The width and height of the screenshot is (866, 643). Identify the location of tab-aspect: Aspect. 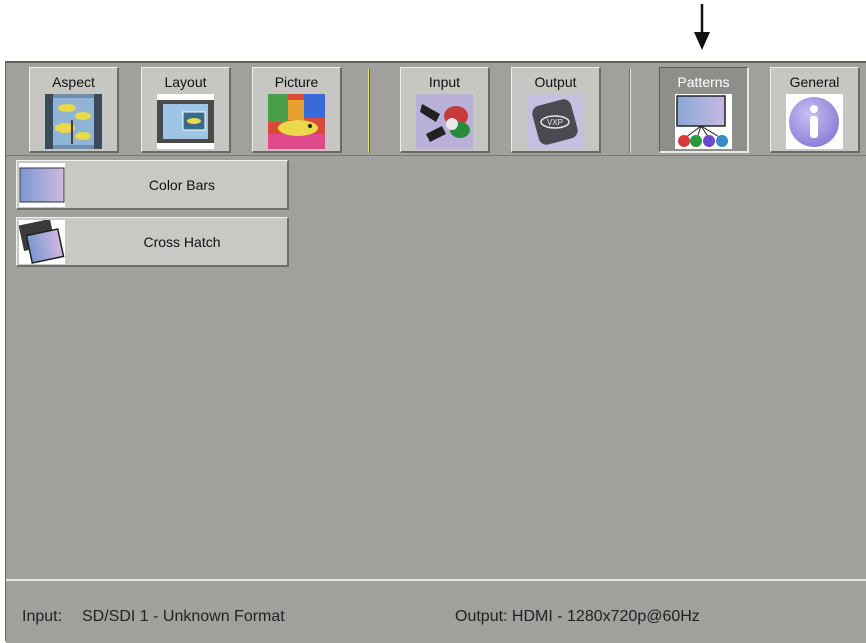
(74, 110).